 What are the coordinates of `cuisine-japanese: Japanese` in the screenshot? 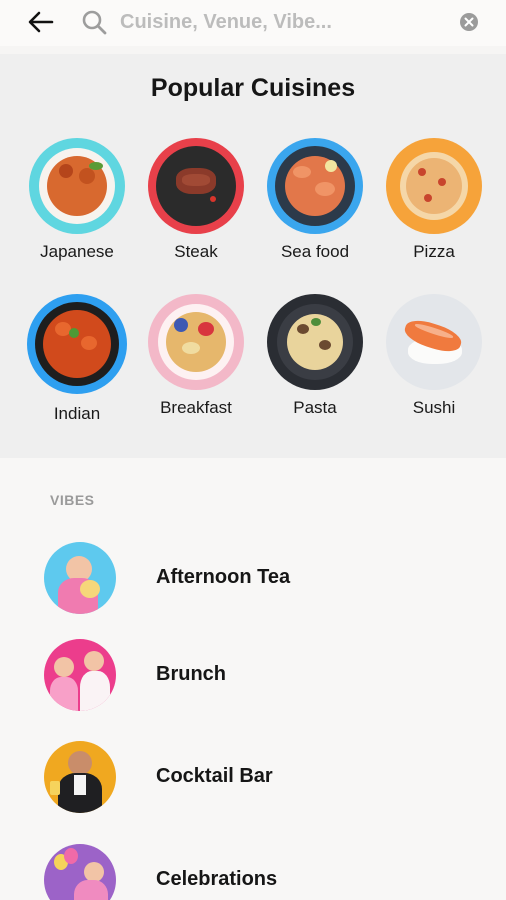 It's located at (77, 200).